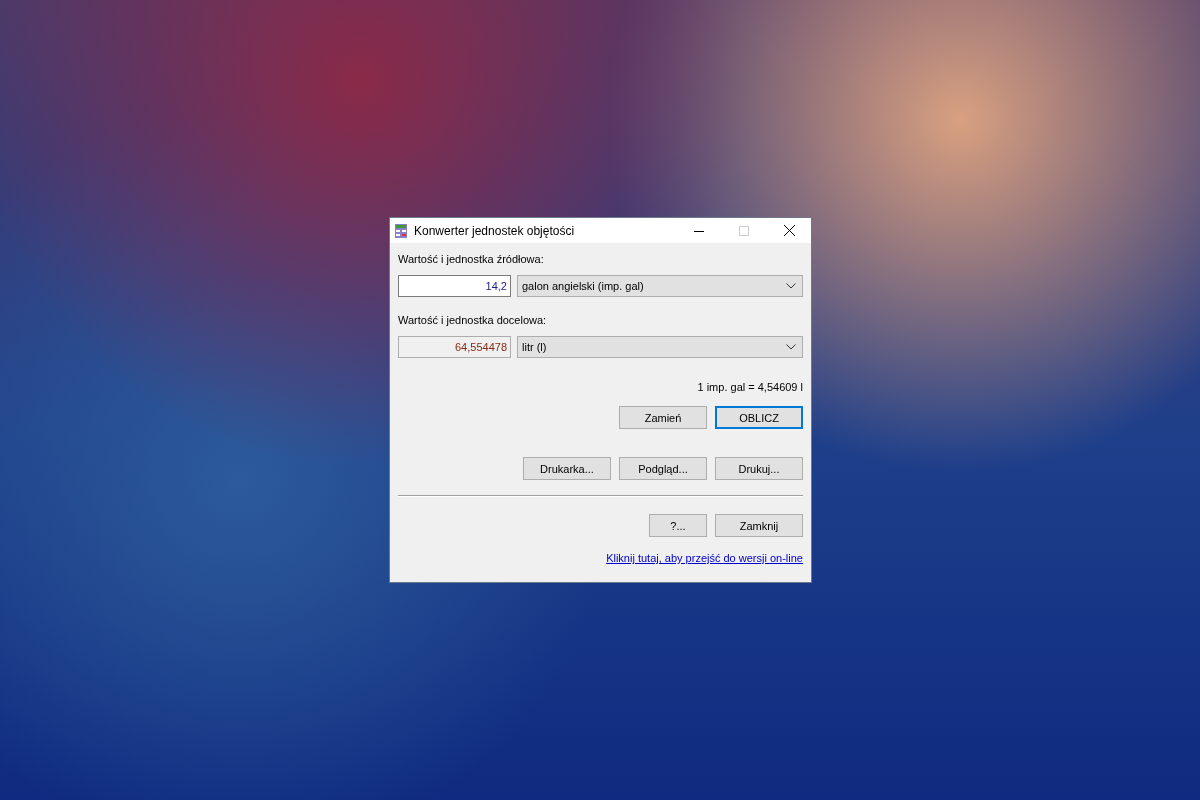 This screenshot has width=1200, height=800. I want to click on target-value-field: 64,554478, so click(454, 347).